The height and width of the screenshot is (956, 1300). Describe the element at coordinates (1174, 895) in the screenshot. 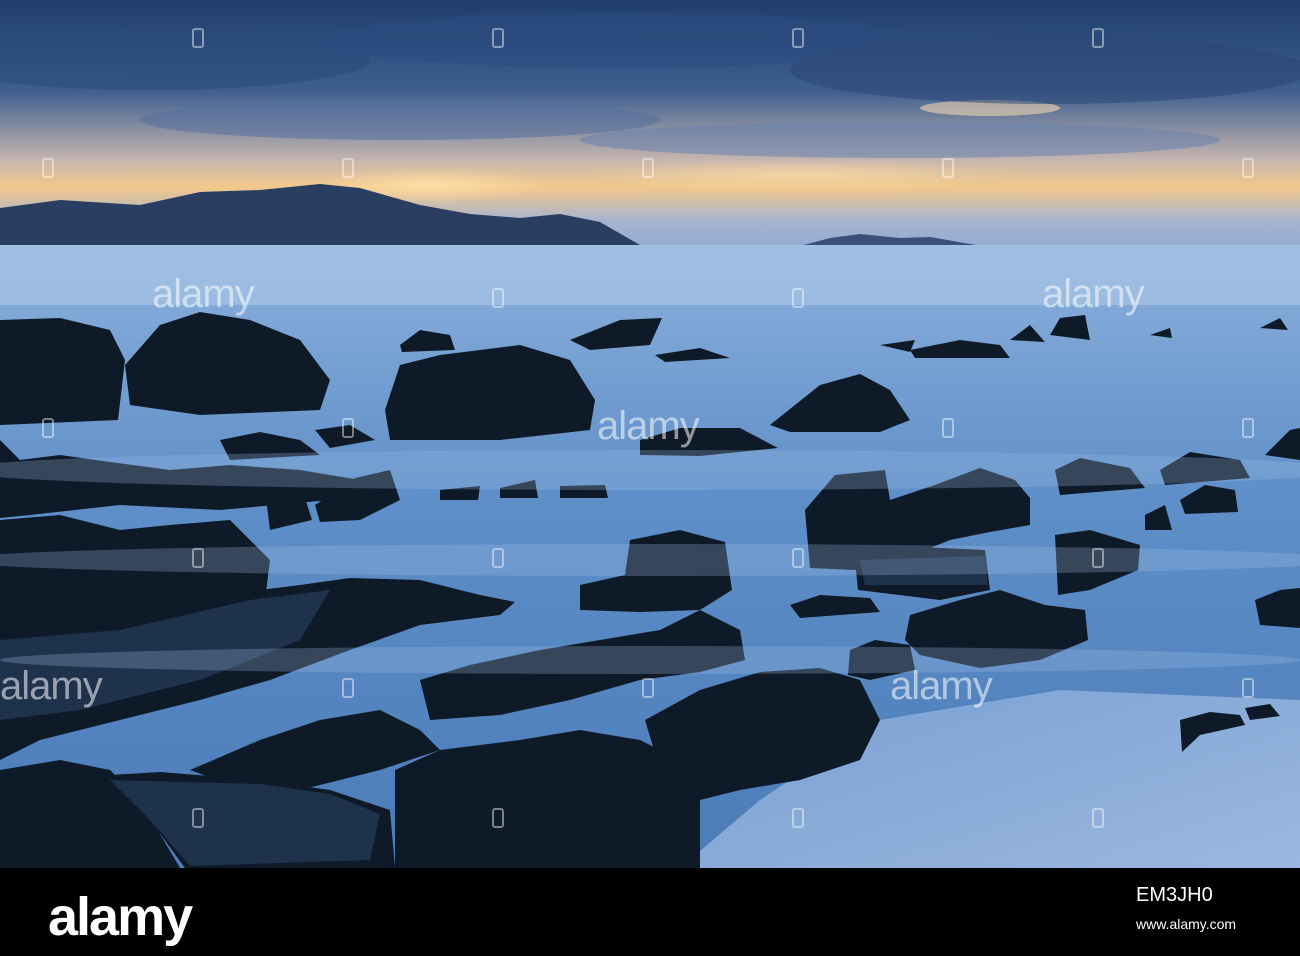

I see `image-id: EM3JH0` at that location.